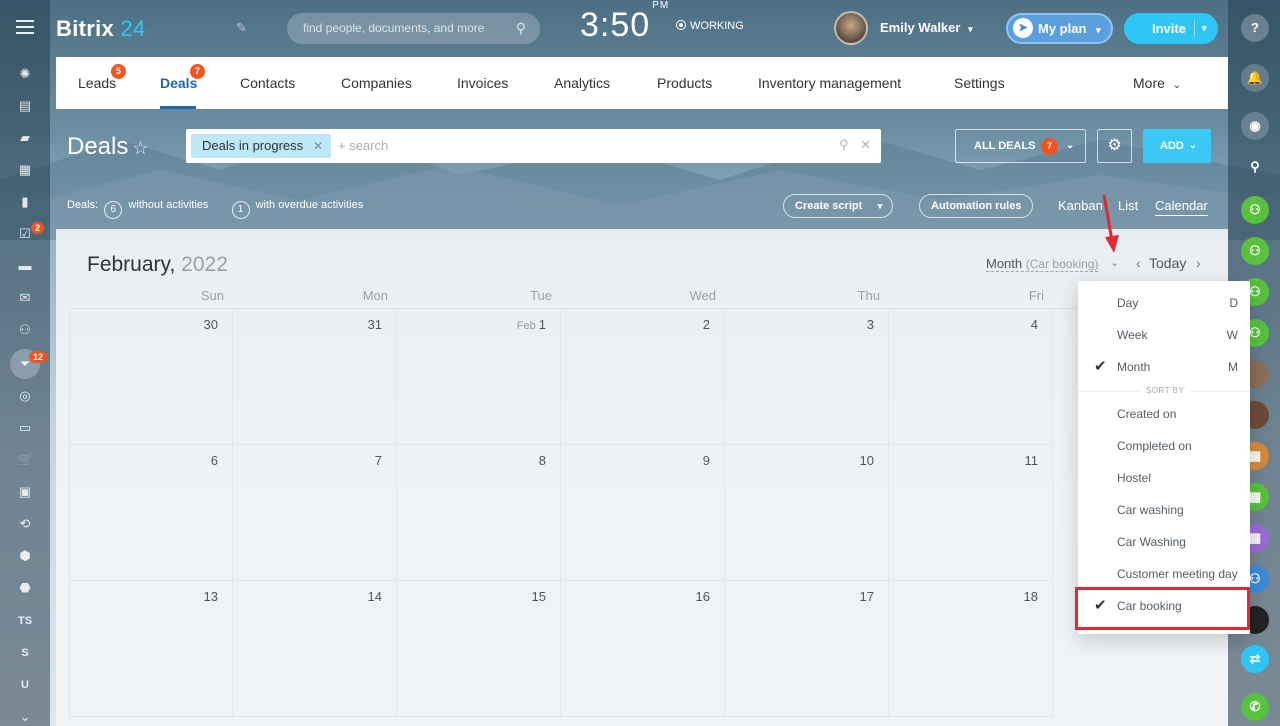 The height and width of the screenshot is (726, 1280). What do you see at coordinates (25, 717) in the screenshot?
I see `expand-down-icon: ⌄` at bounding box center [25, 717].